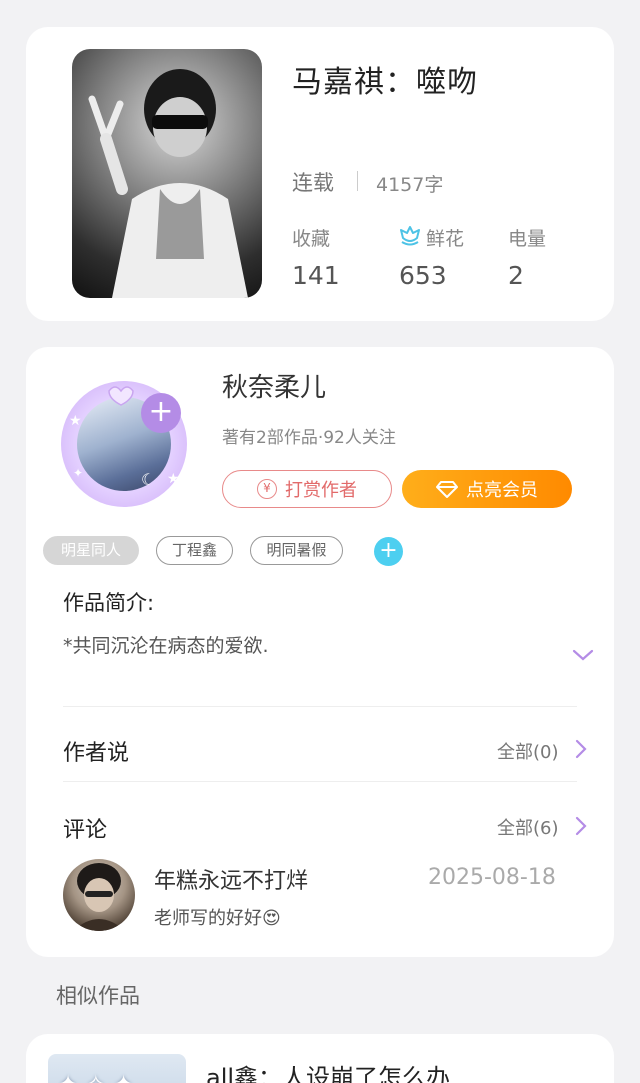  I want to click on book-title: 马嘉祺：噬吻, so click(385, 82).